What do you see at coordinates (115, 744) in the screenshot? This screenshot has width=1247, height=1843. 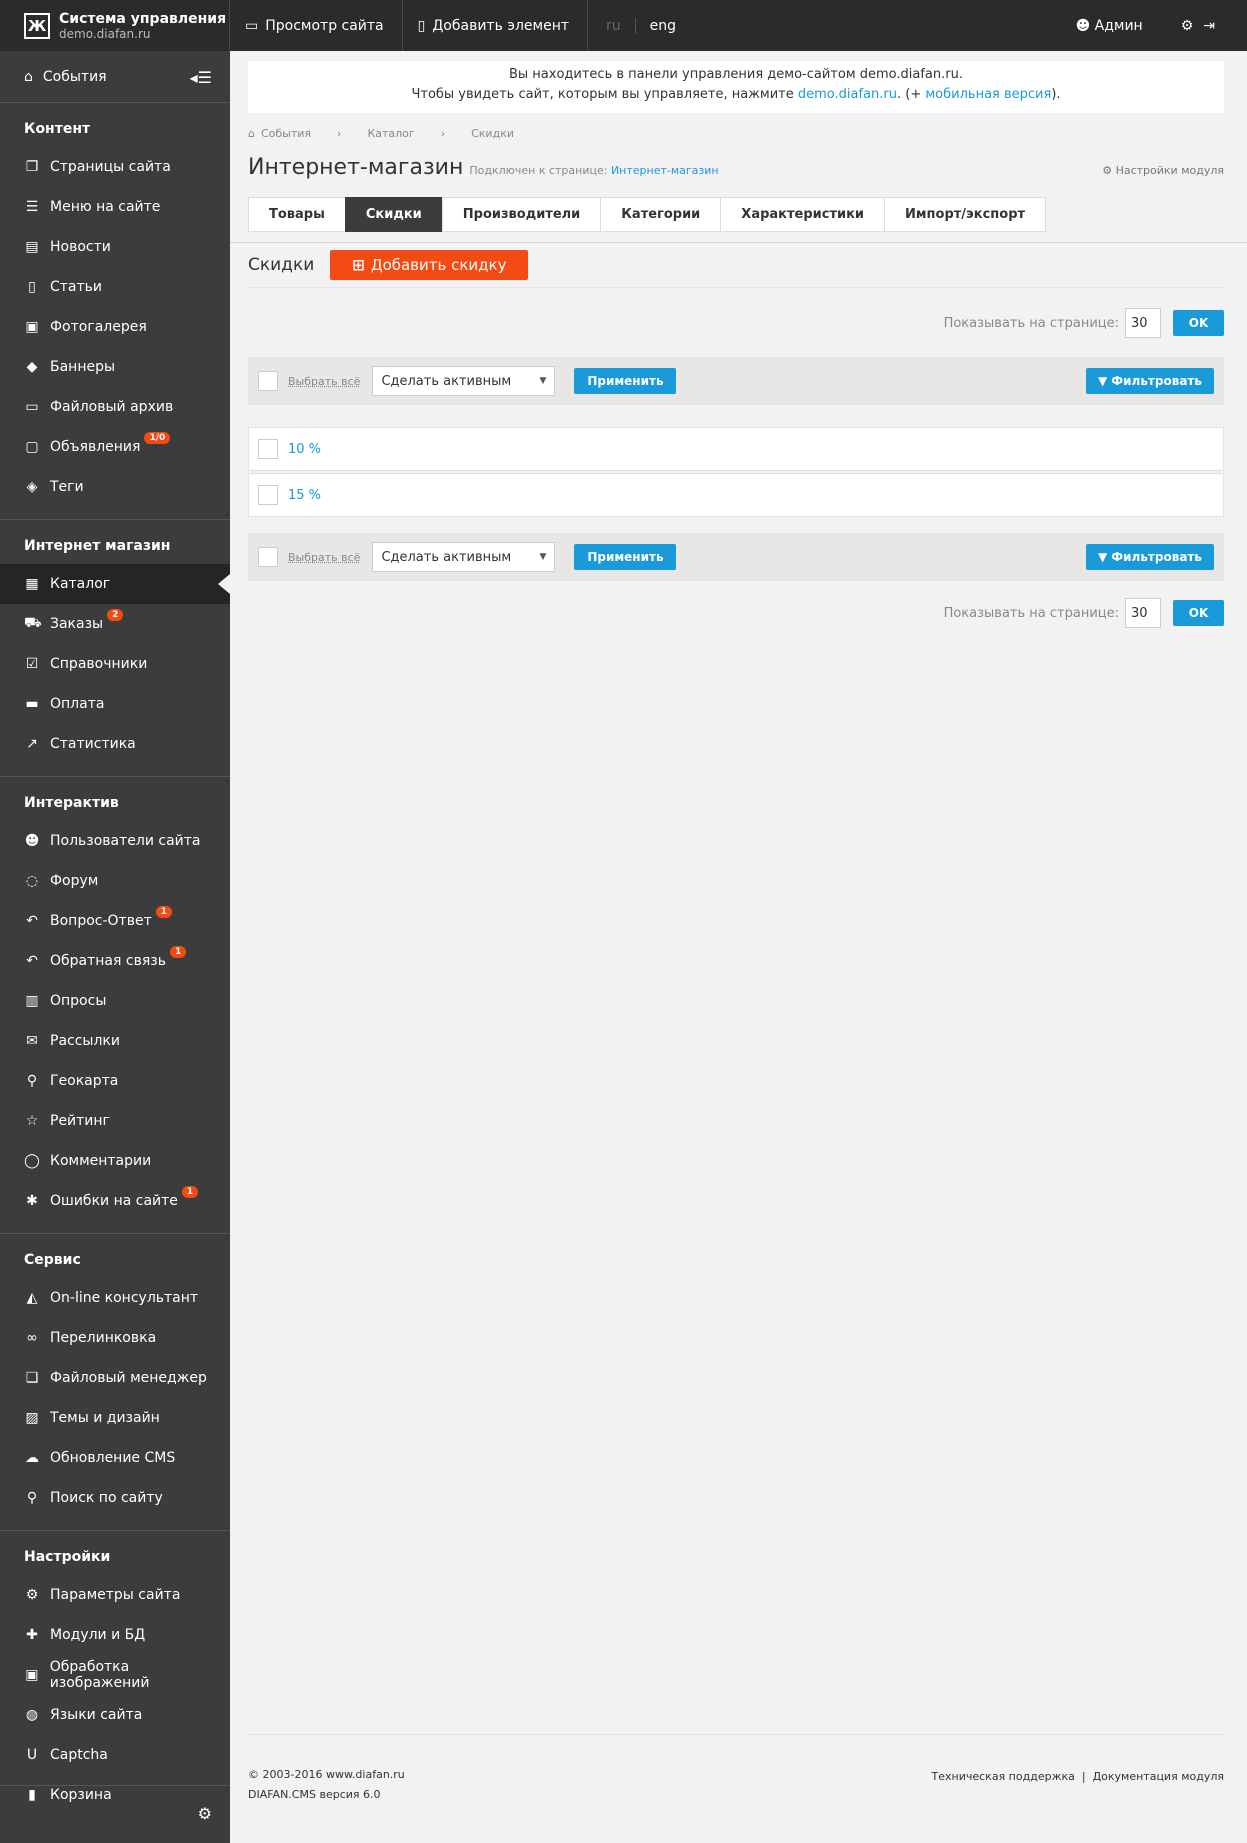 I see `sidebar-item: ↗ Статистика` at bounding box center [115, 744].